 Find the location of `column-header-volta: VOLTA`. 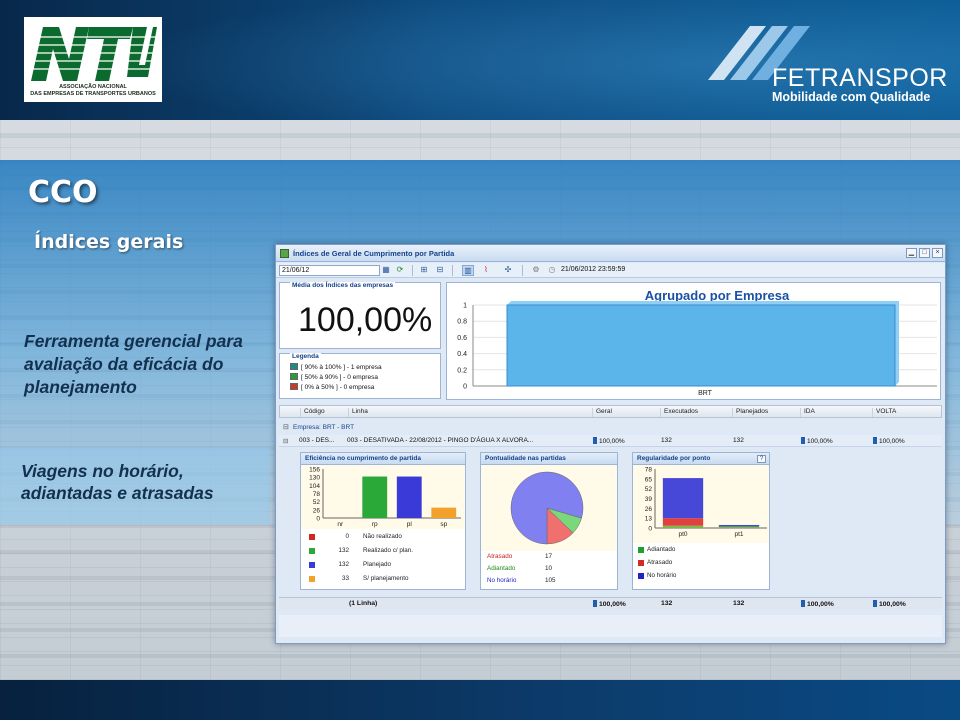

column-header-volta: VOLTA is located at coordinates (907, 412).